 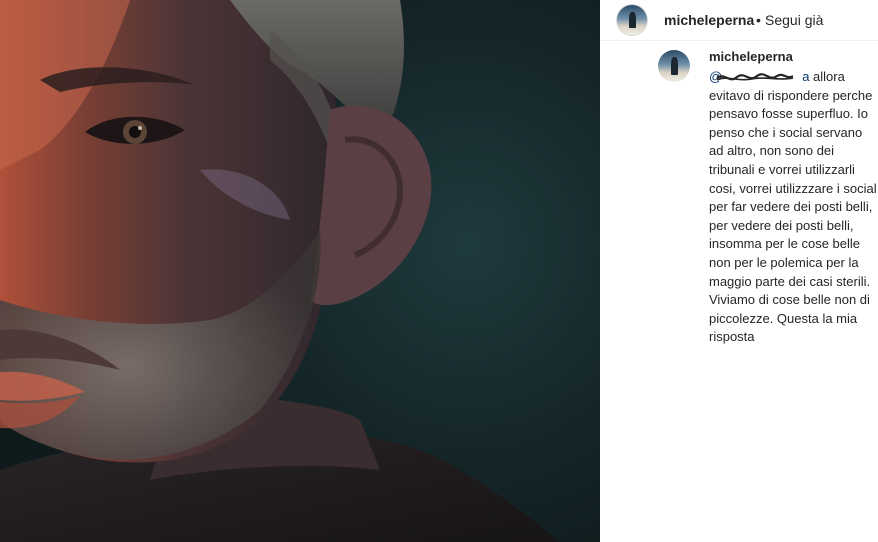 I want to click on mention-suffix: a, so click(x=806, y=76).